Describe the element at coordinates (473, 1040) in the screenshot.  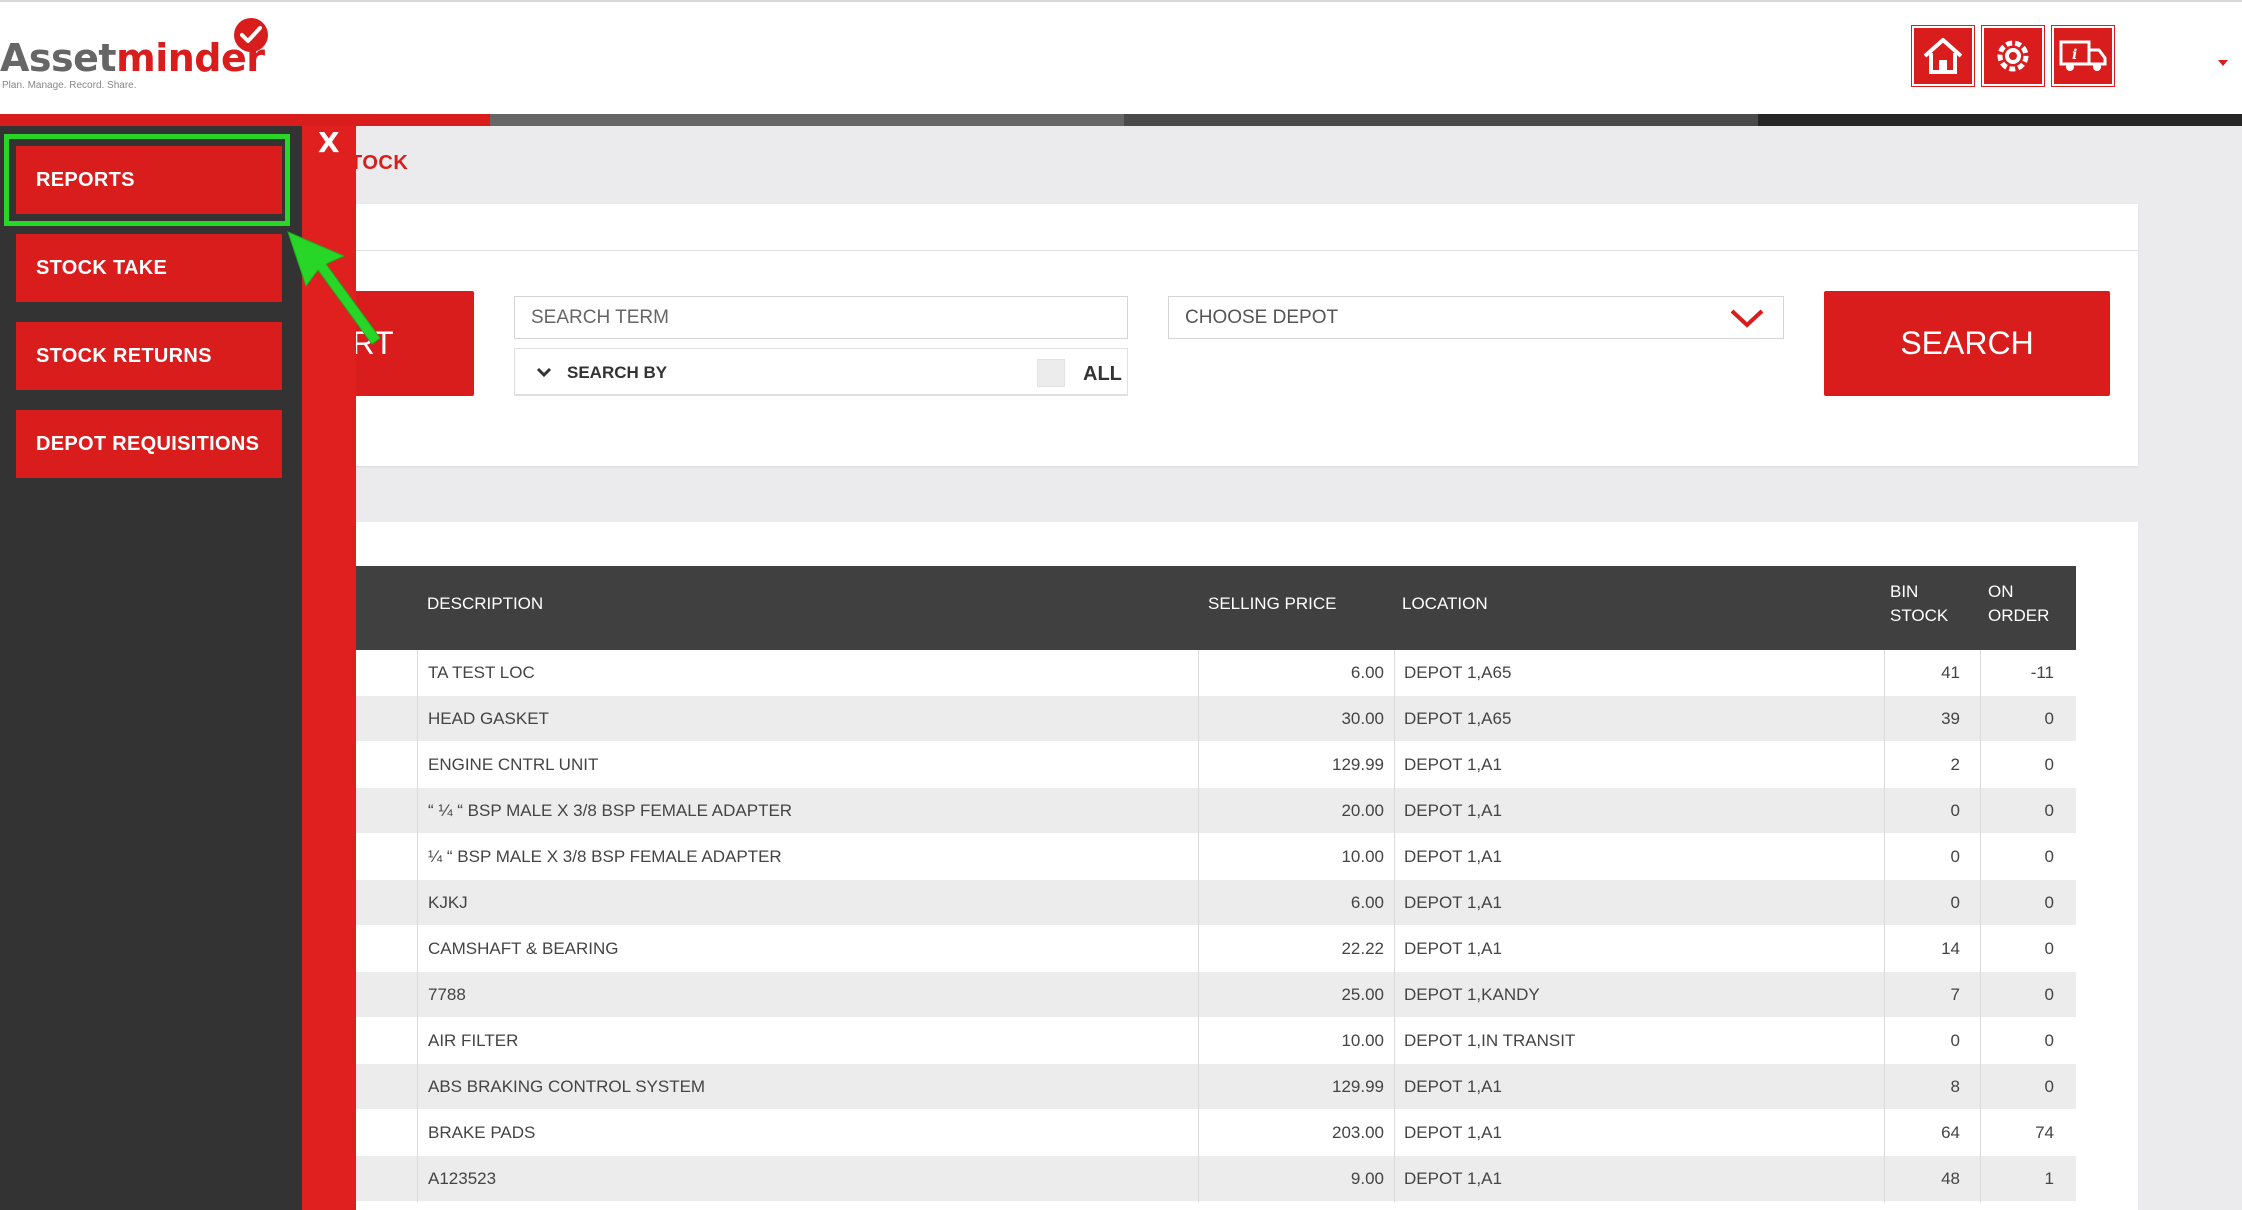
I see `cell-description: AIR FILTER` at that location.